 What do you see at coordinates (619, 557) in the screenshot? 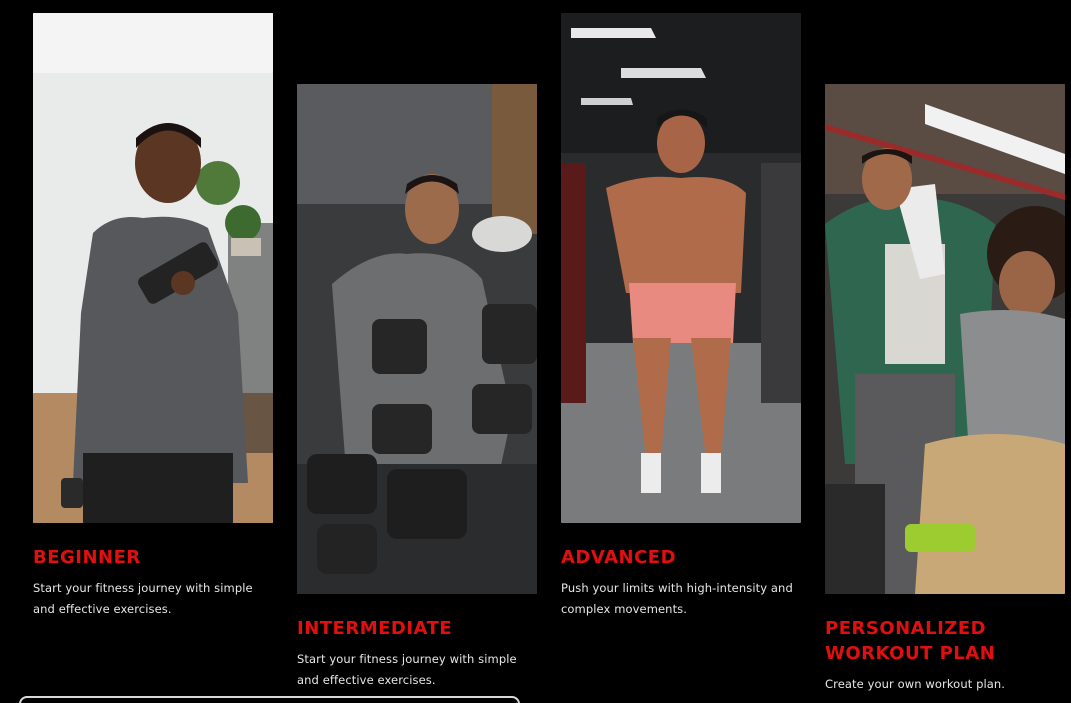
I see `level-title: ADVANCED` at bounding box center [619, 557].